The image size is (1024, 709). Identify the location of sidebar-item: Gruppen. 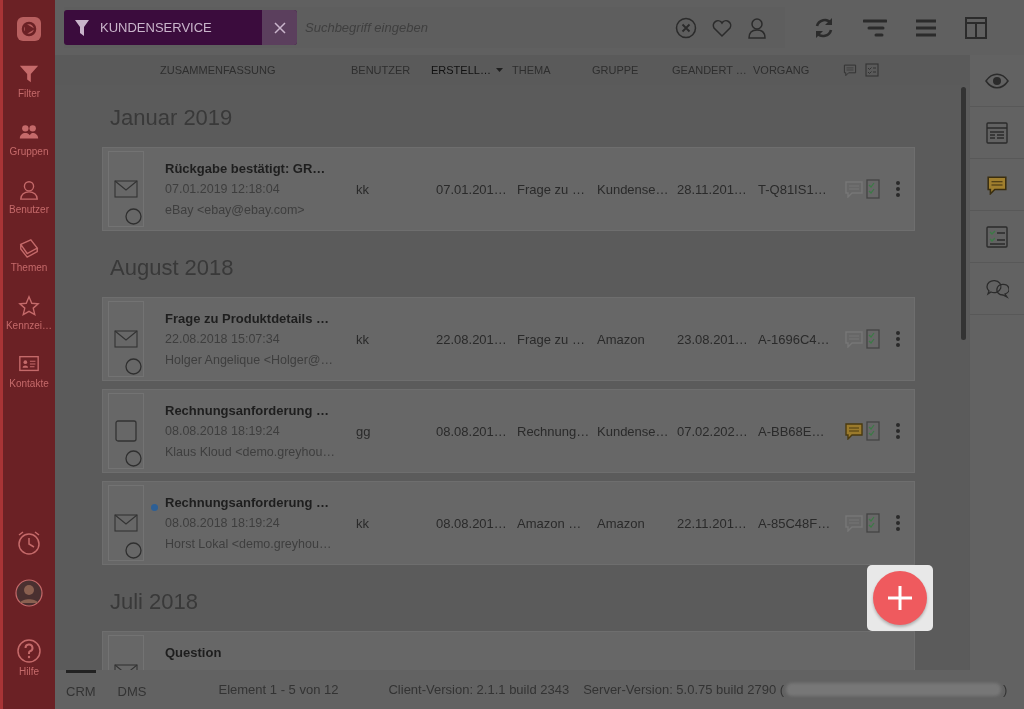
(29, 139).